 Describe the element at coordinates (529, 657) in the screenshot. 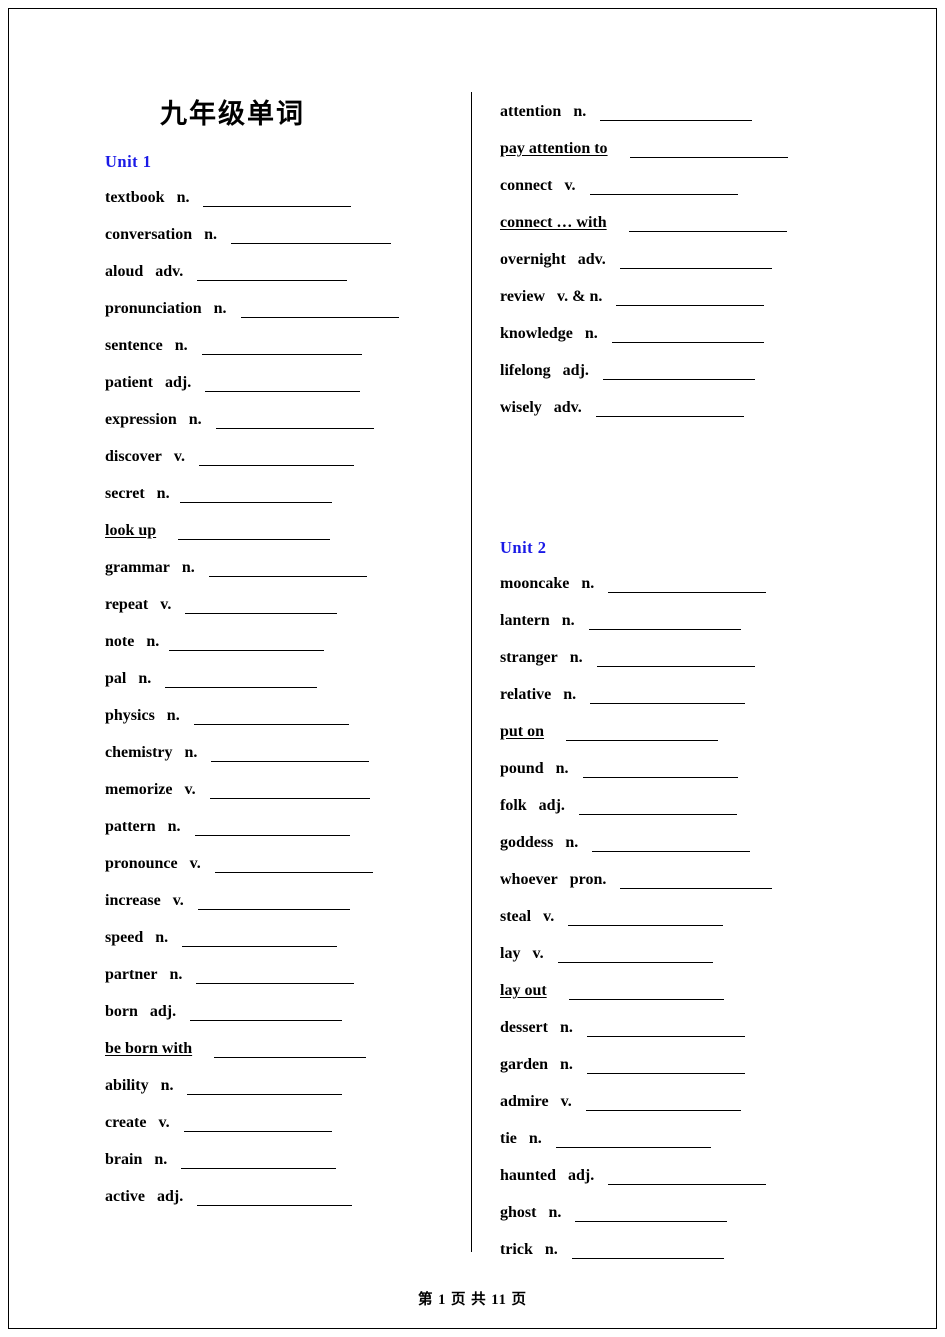

I see `entry-word: stranger` at that location.